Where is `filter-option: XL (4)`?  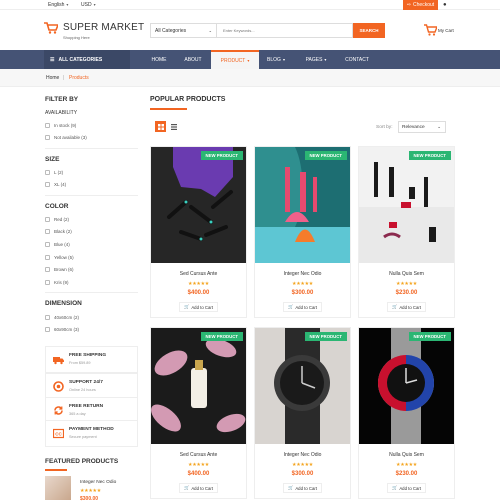 filter-option: XL (4) is located at coordinates (55, 184).